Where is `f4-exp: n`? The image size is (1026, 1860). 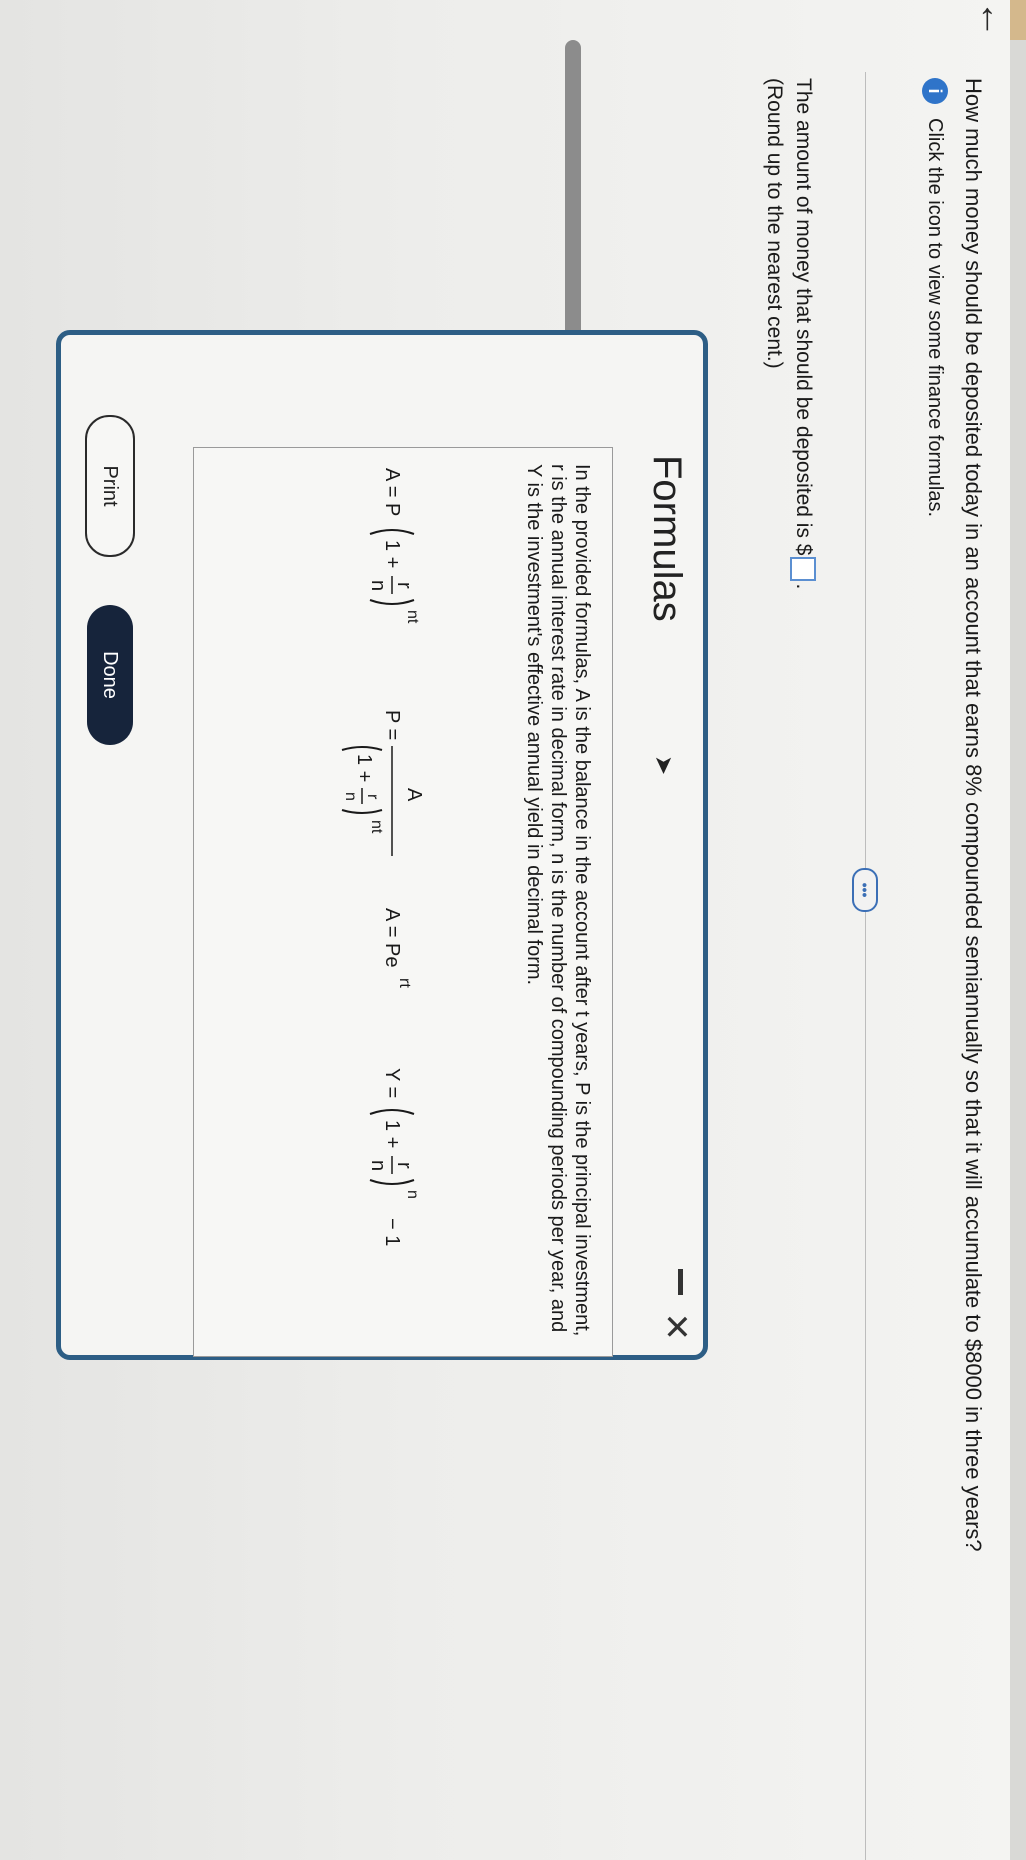
f4-exp: n is located at coordinates (412, 1194).